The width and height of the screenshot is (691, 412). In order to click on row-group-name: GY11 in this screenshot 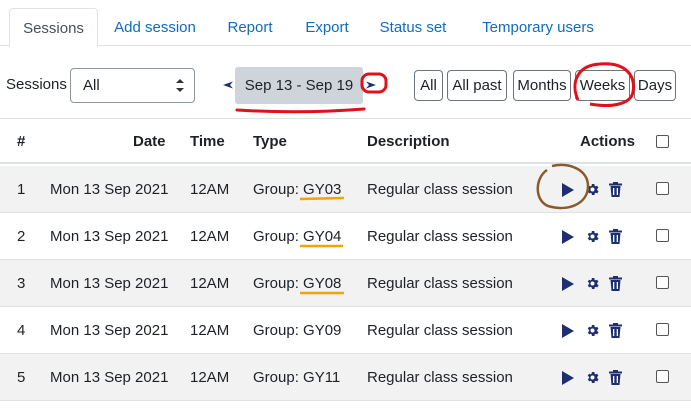, I will do `click(322, 377)`.